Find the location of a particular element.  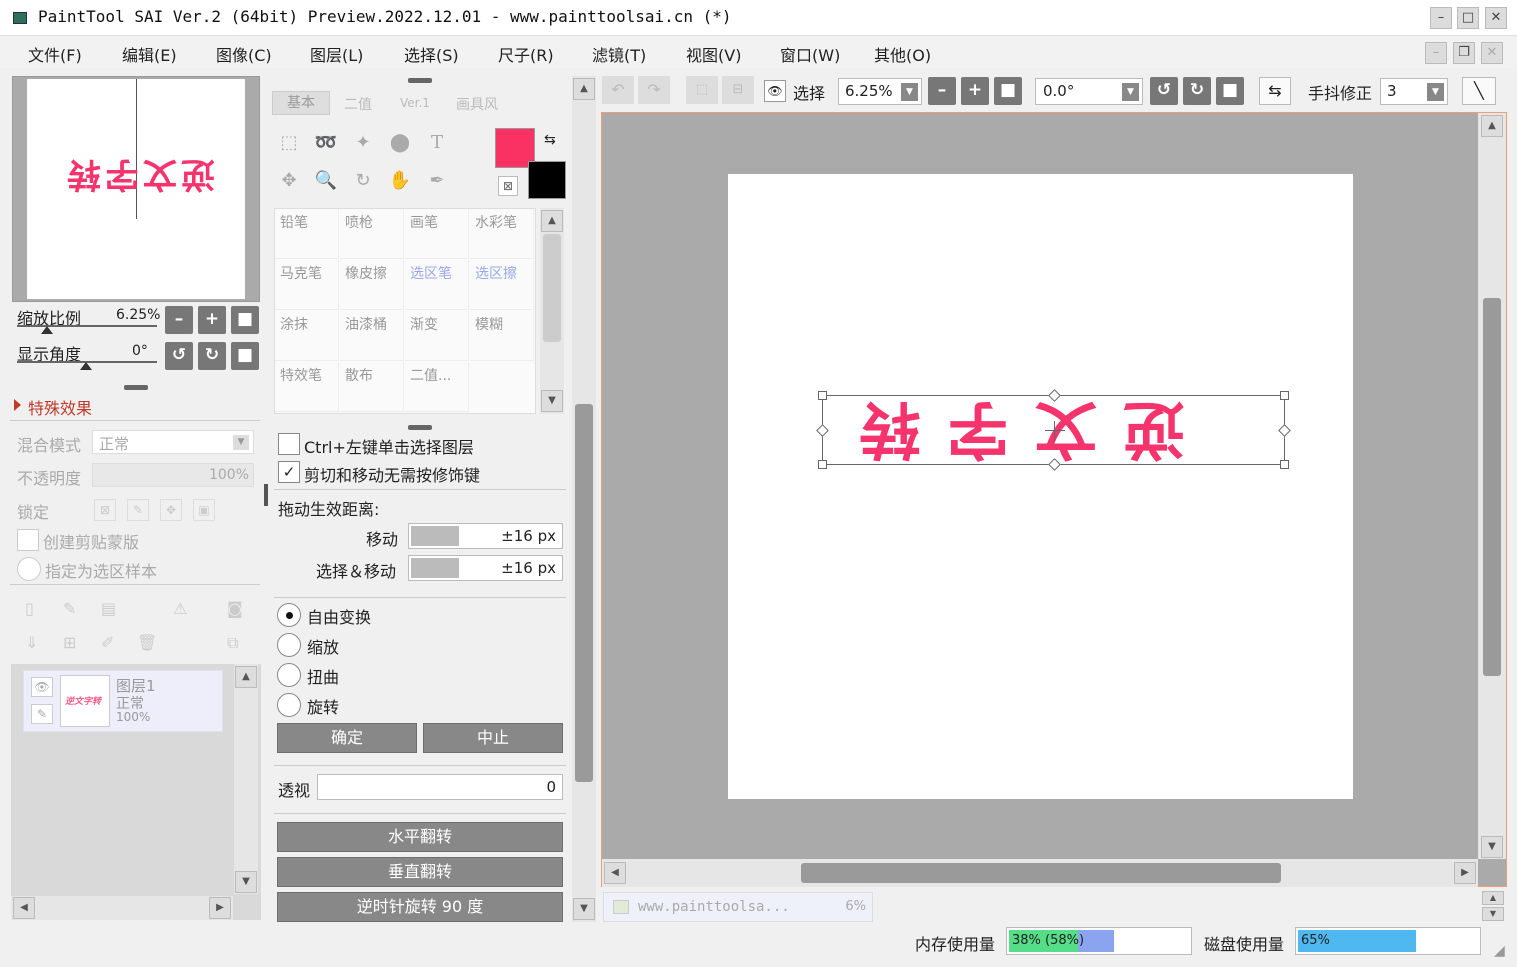

delete-layer-icon: 🗑 is located at coordinates (147, 642).